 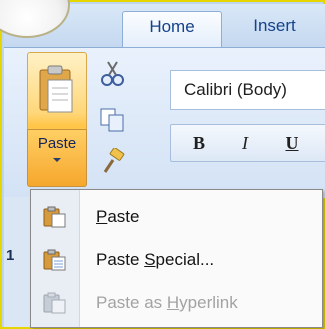 I want to click on office-button-icon, so click(x=35, y=19).